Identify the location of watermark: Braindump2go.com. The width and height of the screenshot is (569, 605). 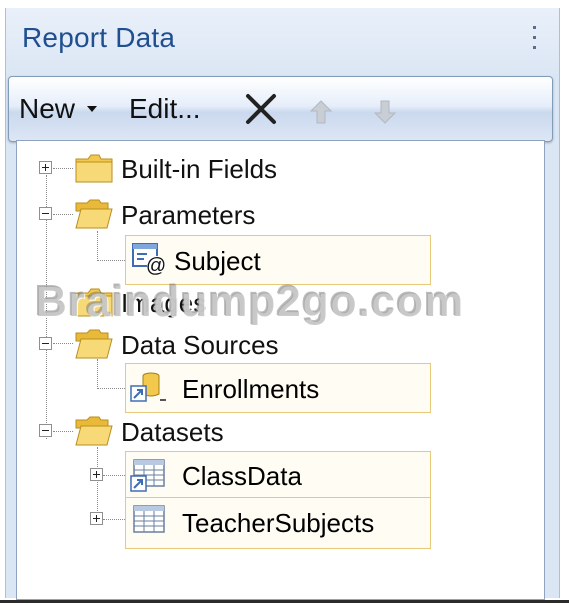
(250, 301).